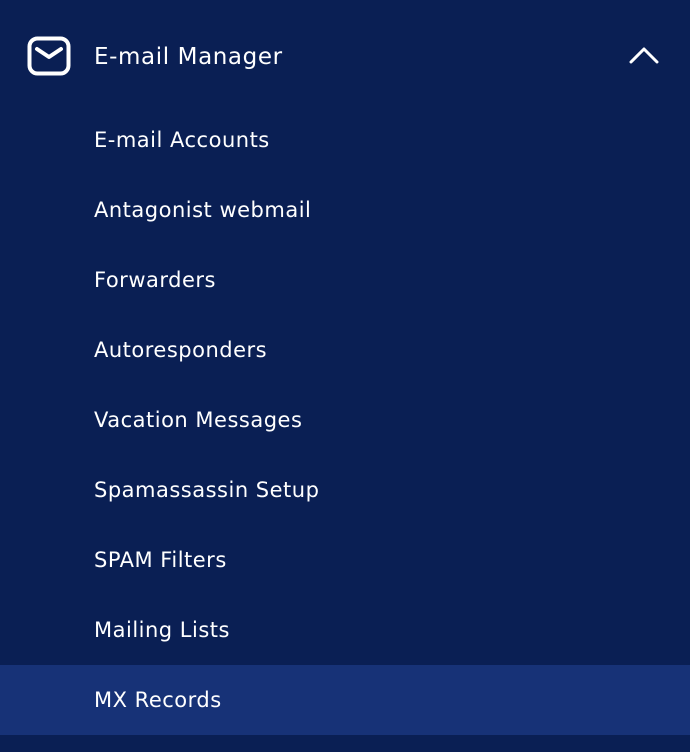  Describe the element at coordinates (345, 700) in the screenshot. I see `menu-item-mx-records: MX Records` at that location.